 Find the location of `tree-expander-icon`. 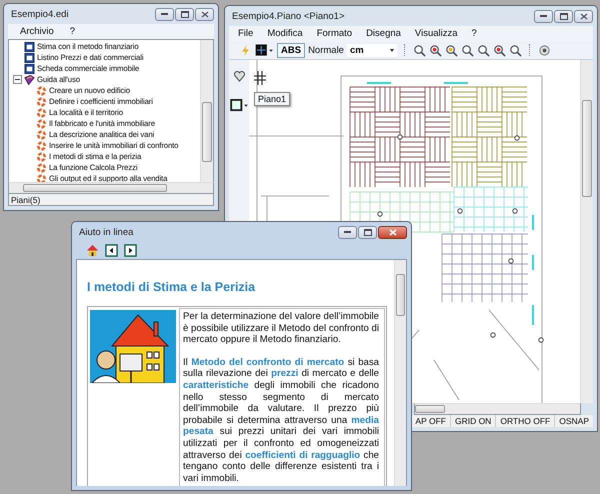

tree-expander-icon is located at coordinates (17, 79).